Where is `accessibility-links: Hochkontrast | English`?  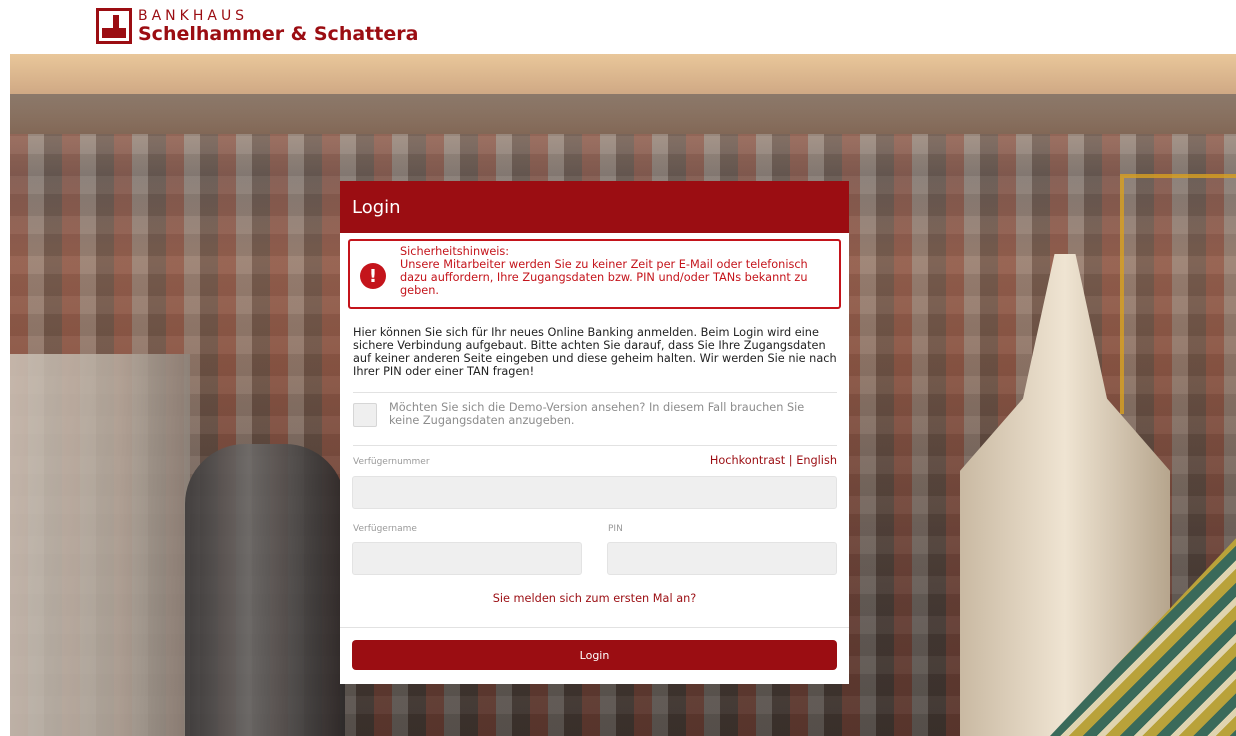 accessibility-links: Hochkontrast | English is located at coordinates (773, 460).